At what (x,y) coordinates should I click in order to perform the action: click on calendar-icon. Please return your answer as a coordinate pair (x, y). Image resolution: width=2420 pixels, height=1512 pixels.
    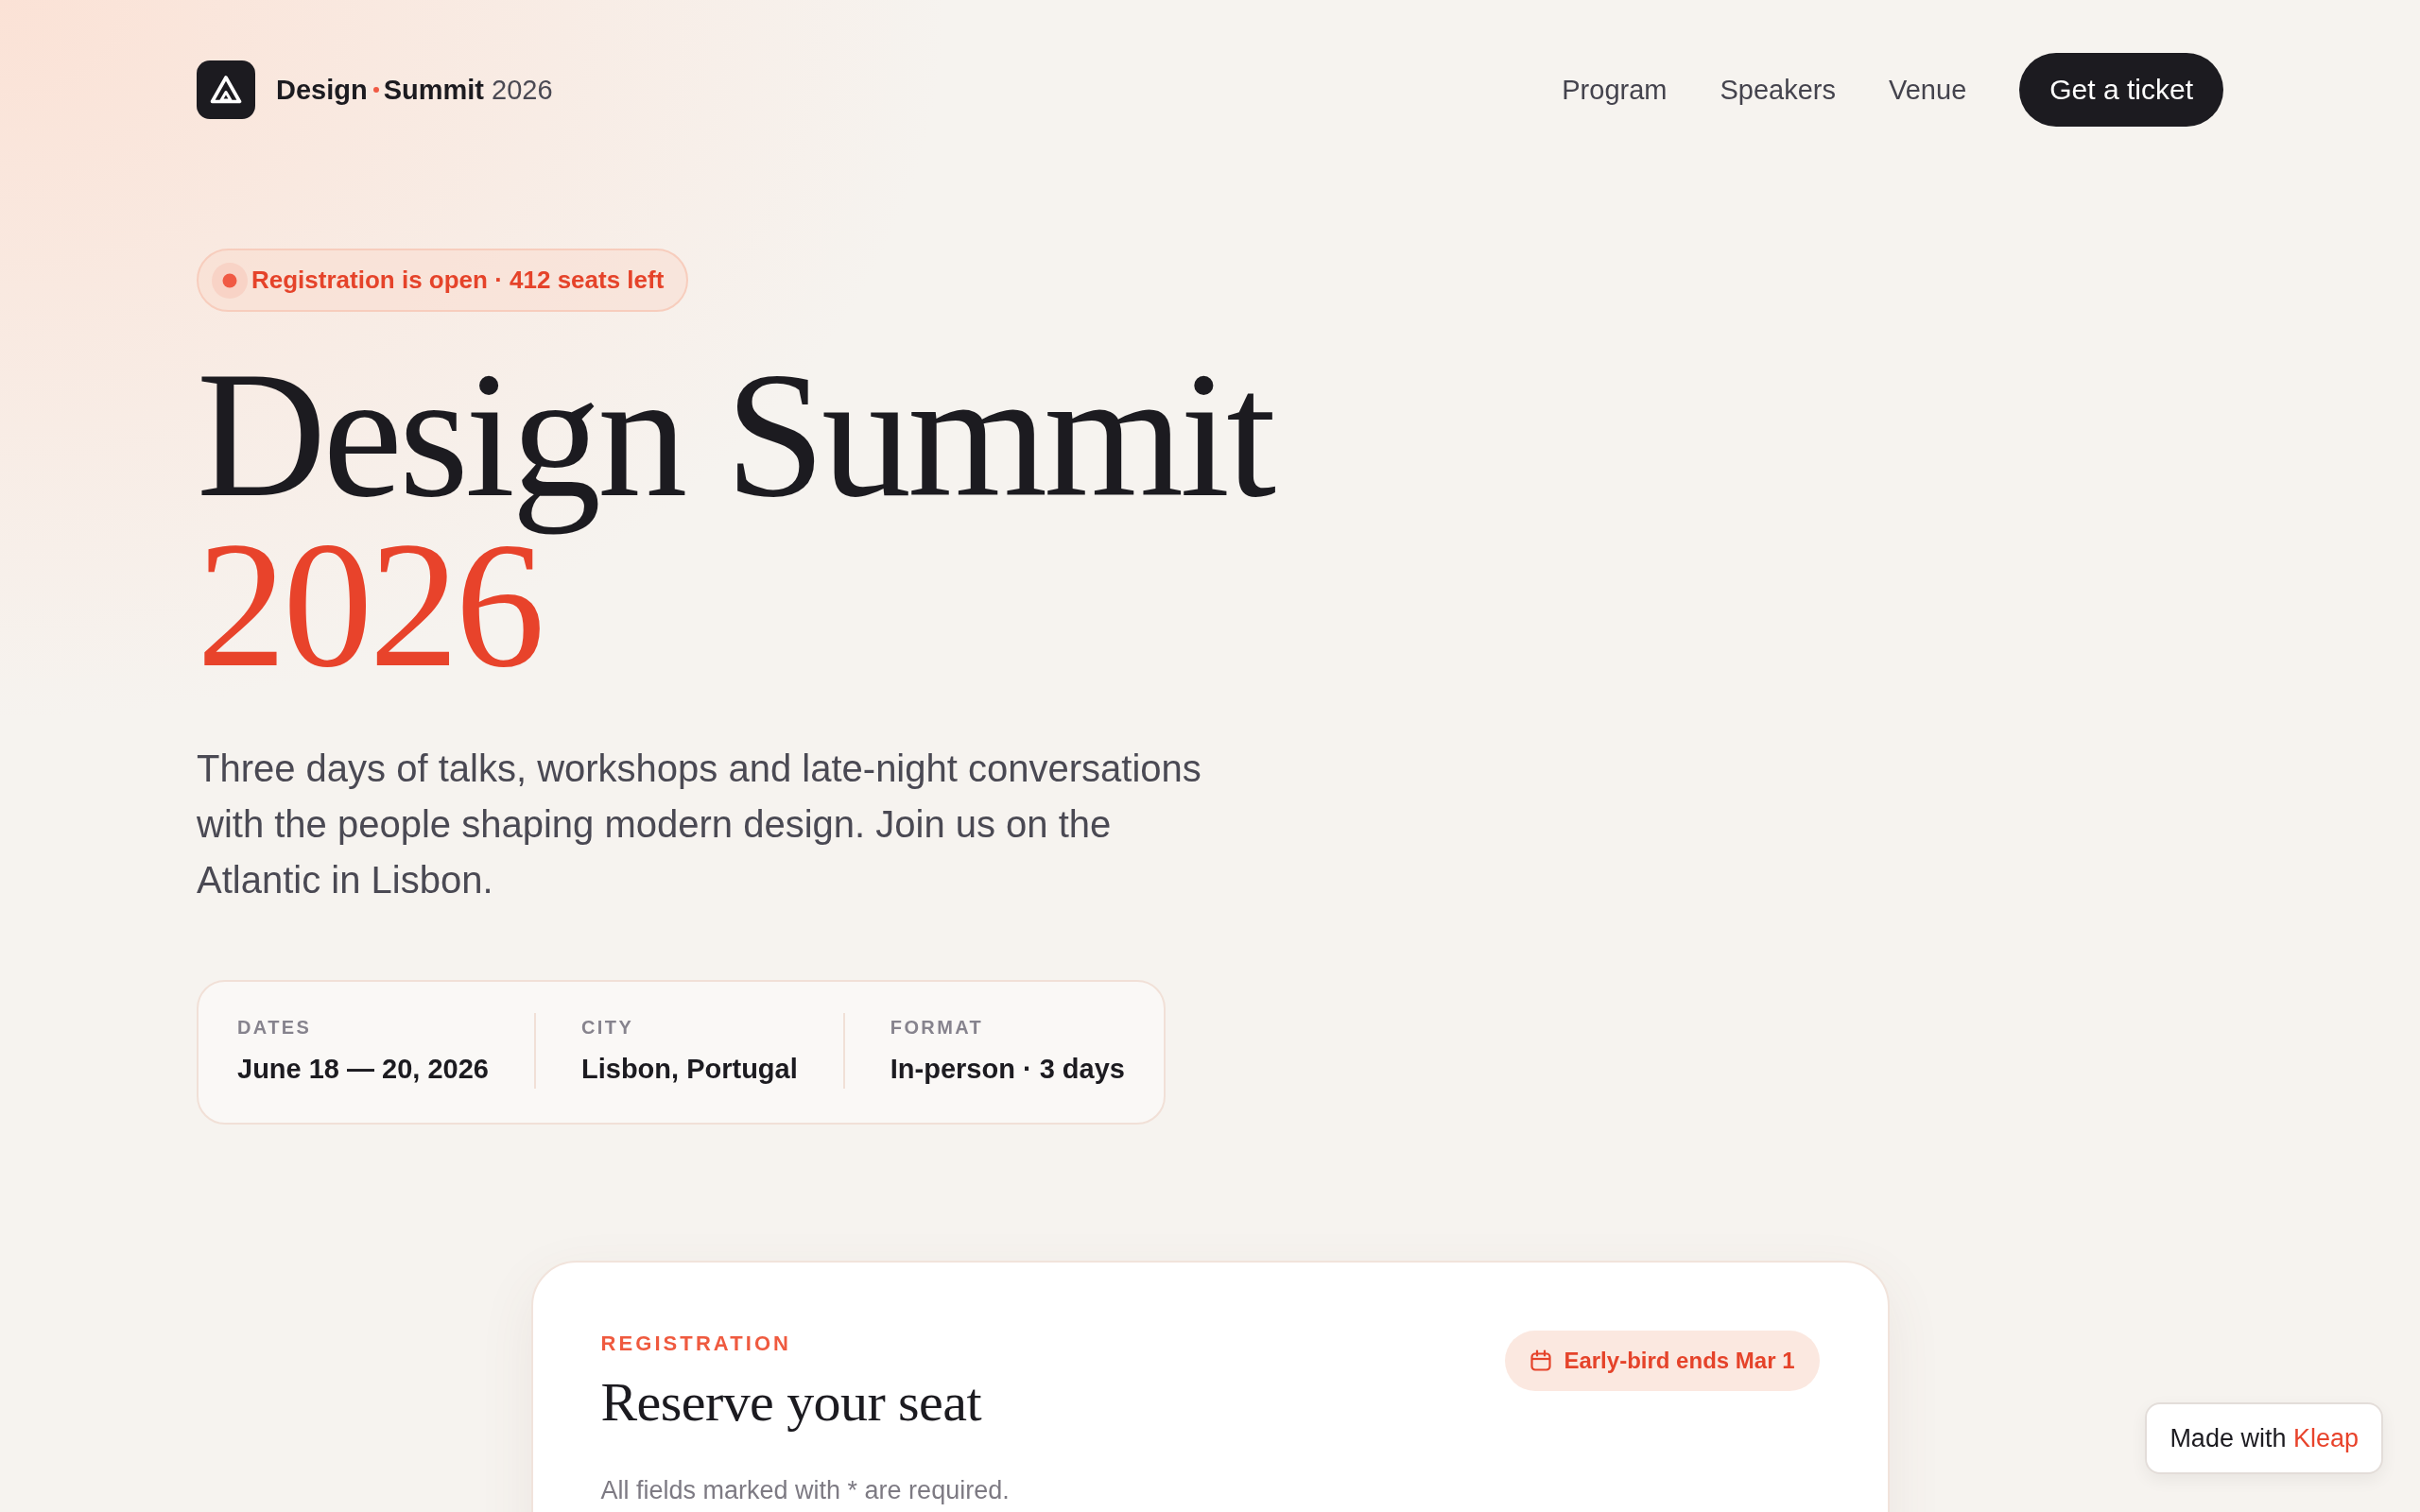
    Looking at the image, I should click on (1541, 1360).